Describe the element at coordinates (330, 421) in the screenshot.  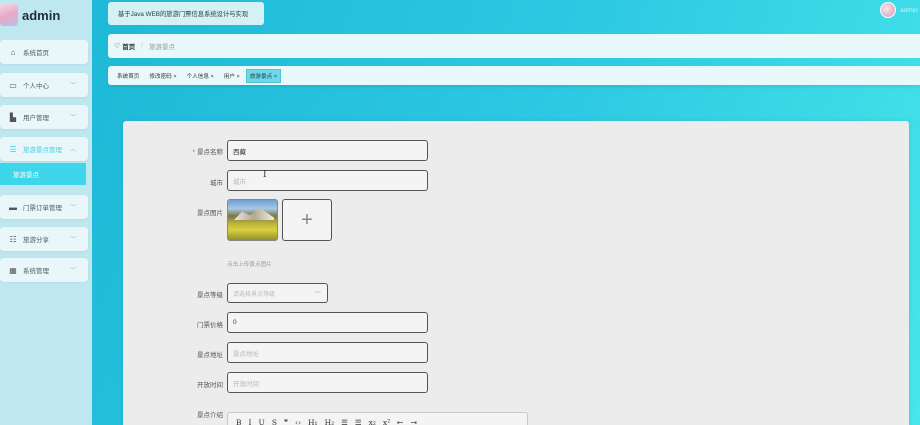
I see `heading2-button: H₂` at that location.